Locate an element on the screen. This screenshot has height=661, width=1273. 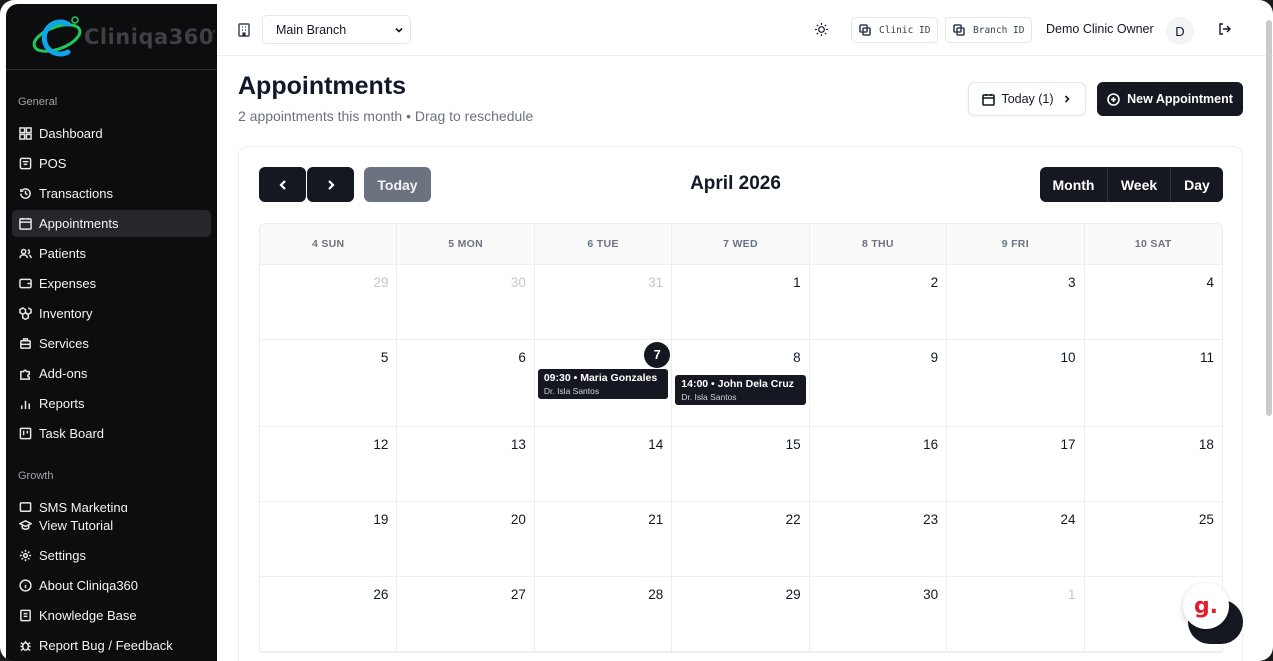
sidebar-item-dashboard: Dashboard is located at coordinates (111, 133).